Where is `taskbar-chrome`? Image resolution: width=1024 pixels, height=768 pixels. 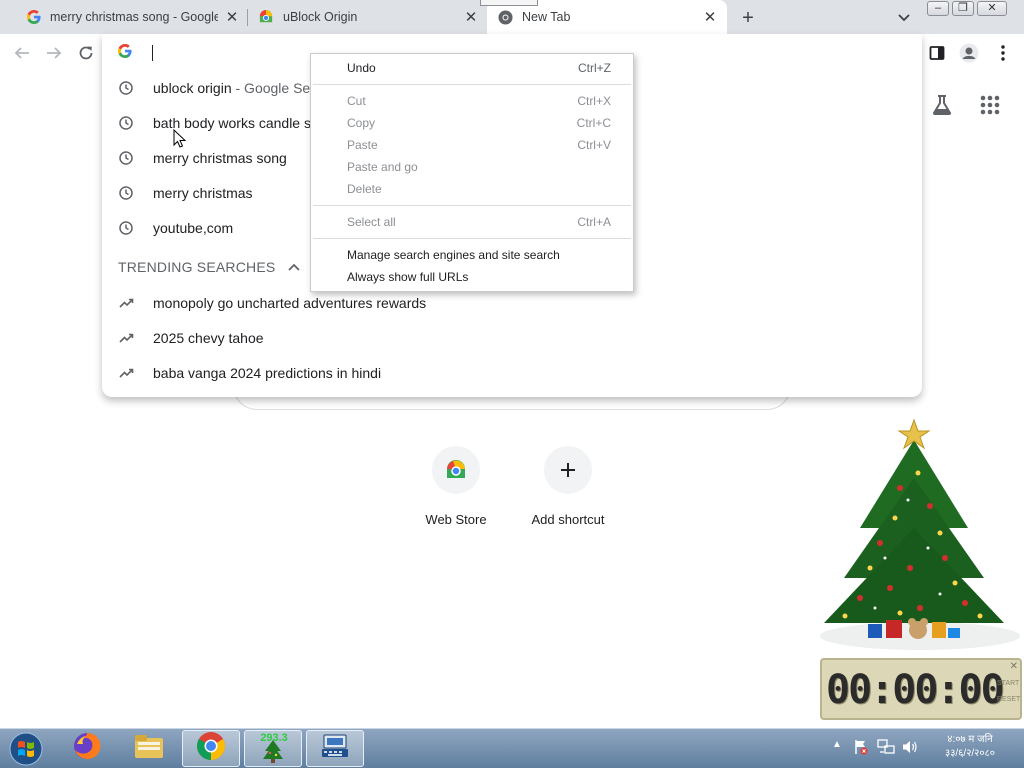 taskbar-chrome is located at coordinates (211, 748).